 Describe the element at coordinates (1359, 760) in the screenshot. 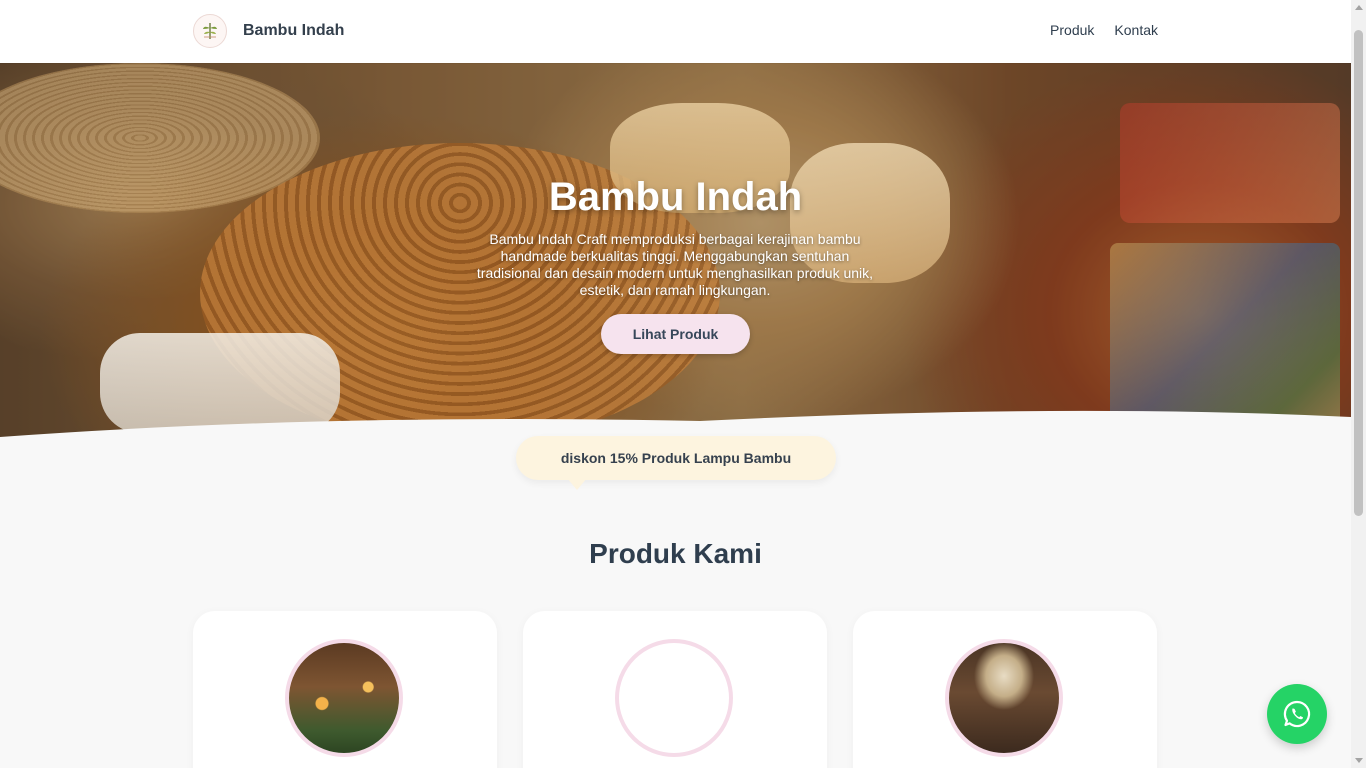

I see `scroll-down-arrow-icon` at that location.